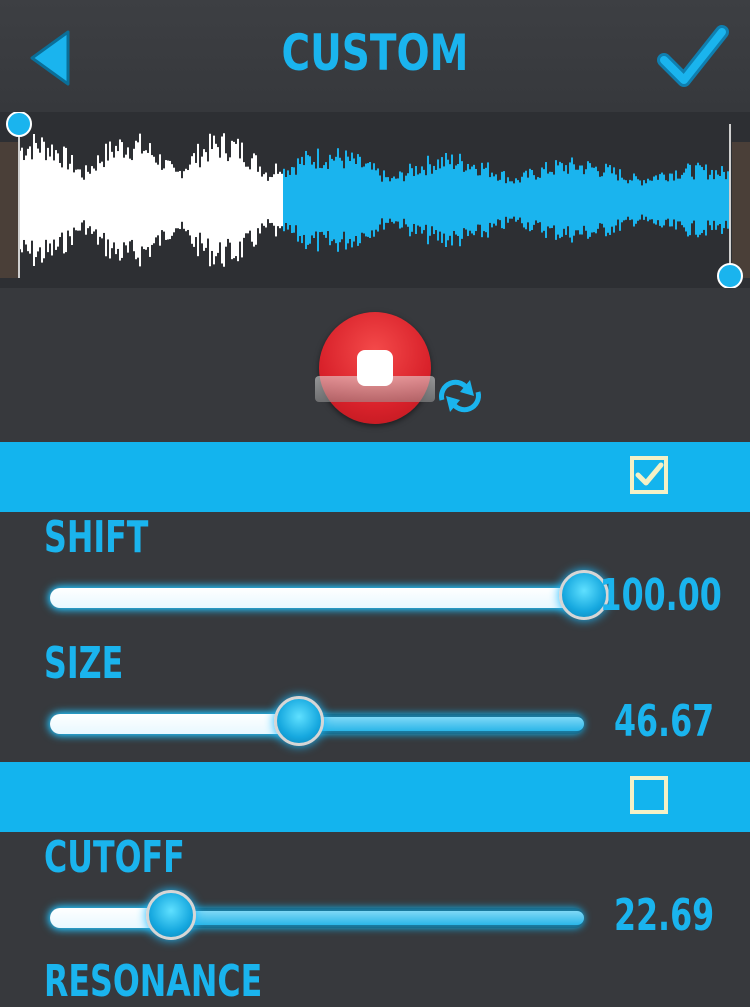 The height and width of the screenshot is (1007, 750). Describe the element at coordinates (174, 724) in the screenshot. I see `size-slider-fill` at that location.